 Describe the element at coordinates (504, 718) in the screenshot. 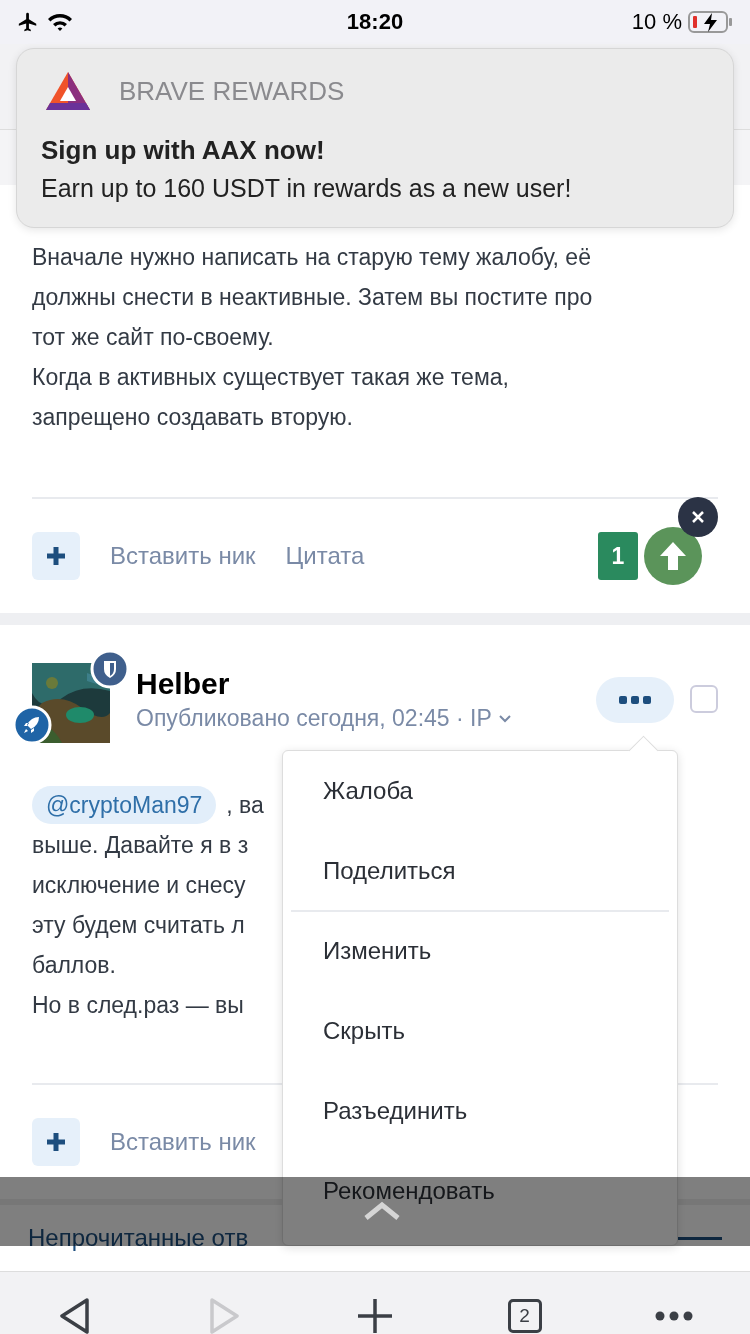

I see `chevron-down-icon` at that location.